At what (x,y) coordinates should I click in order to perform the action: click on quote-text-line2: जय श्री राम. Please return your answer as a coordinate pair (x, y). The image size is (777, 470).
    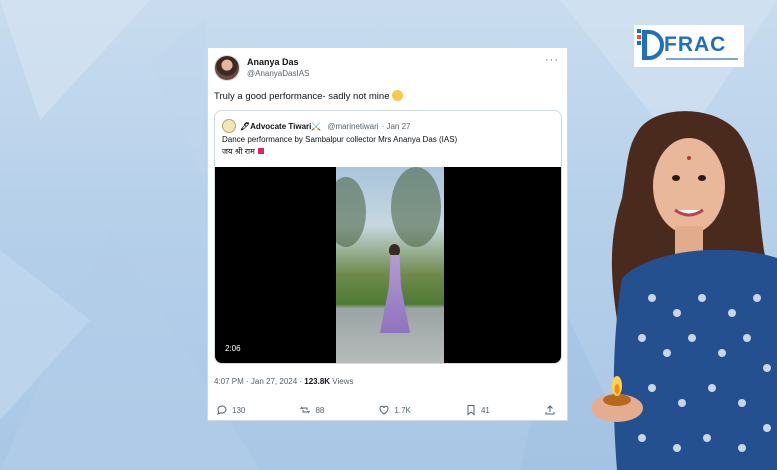
    Looking at the image, I should click on (238, 151).